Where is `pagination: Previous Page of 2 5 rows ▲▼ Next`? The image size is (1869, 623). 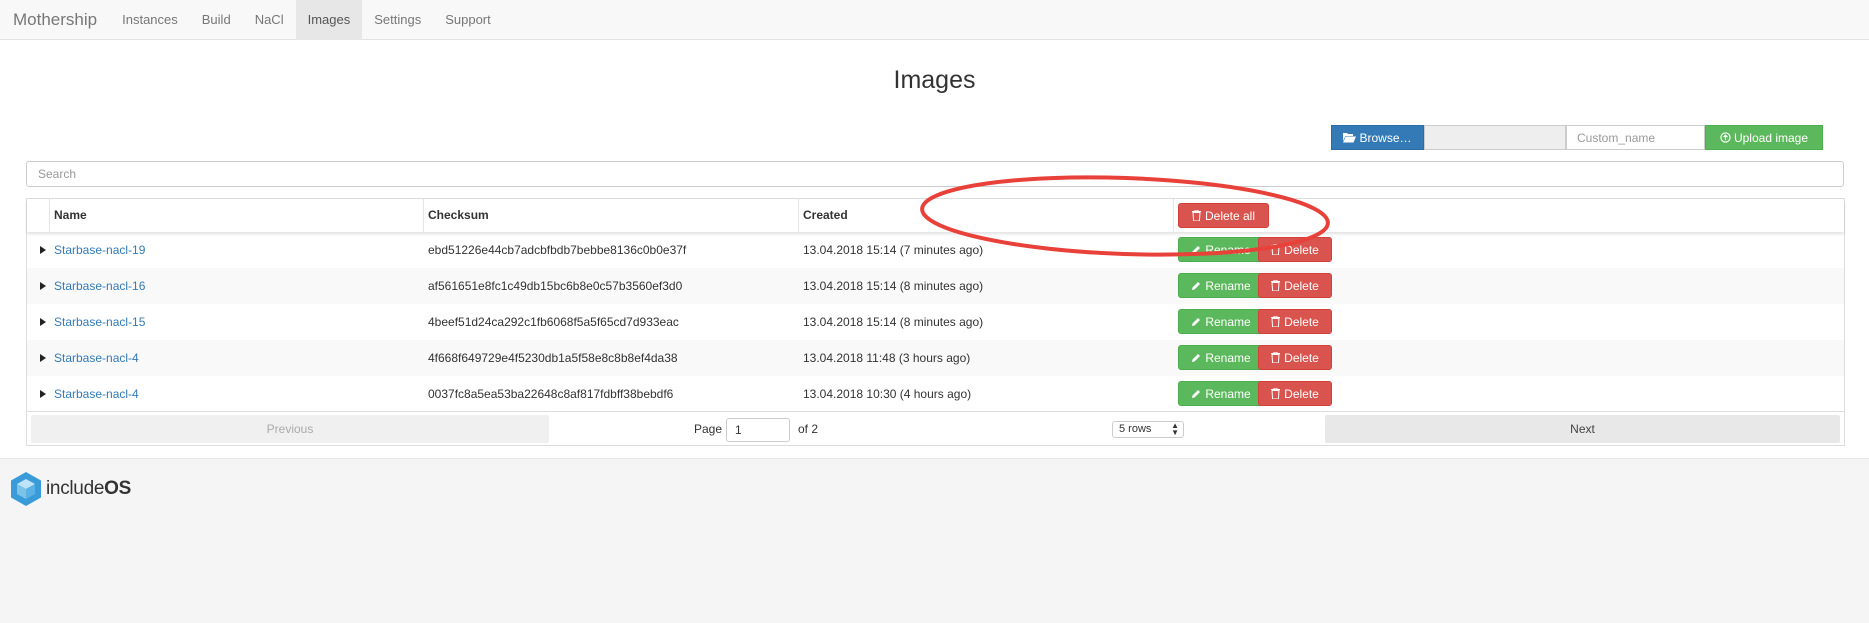 pagination: Previous Page of 2 5 rows ▲▼ Next is located at coordinates (935, 428).